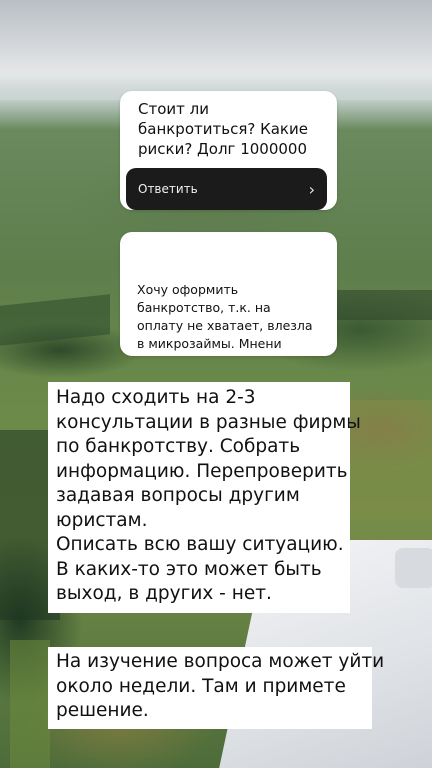  I want to click on caption-line: информацию. Перепроверить, so click(202, 471).